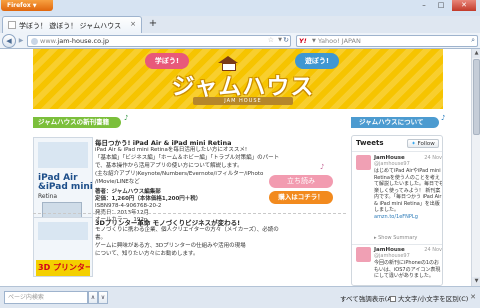 This screenshot has height=308, width=480. What do you see at coordinates (187, 158) in the screenshot?
I see `article-body-line: 「基本編」「ビジネス編」「ホーム＆ホビー編」「トラブル対策編」のパート` at bounding box center [187, 158].